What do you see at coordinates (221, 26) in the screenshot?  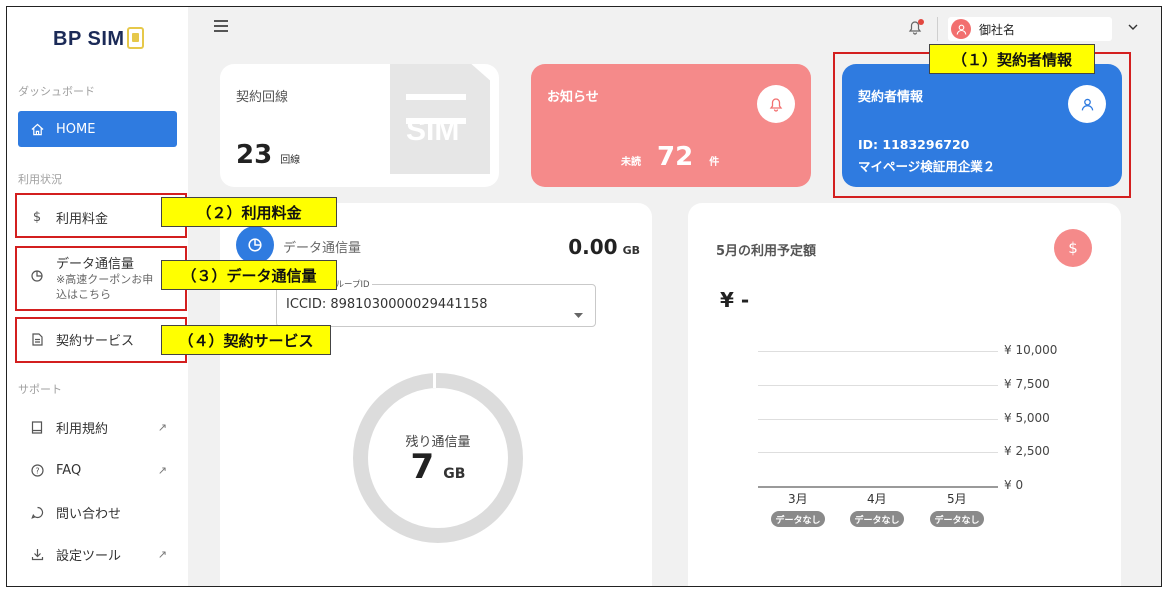 I see `menu-icon` at bounding box center [221, 26].